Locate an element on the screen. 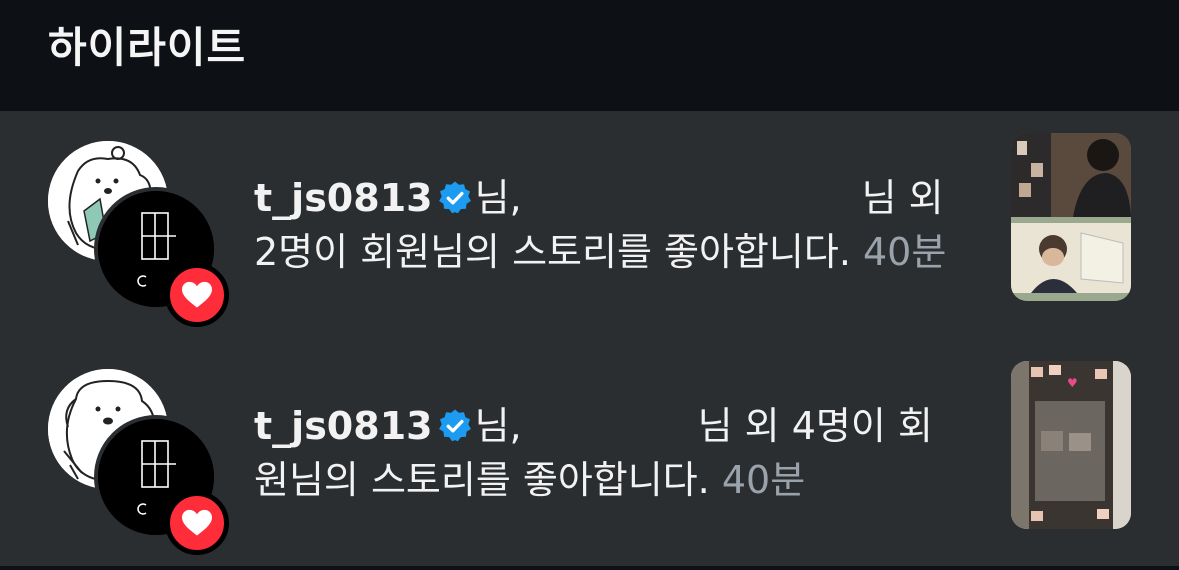 The width and height of the screenshot is (1179, 570). notification-text: t_js0813 님, 님 외 4명이 회 원님의 스토리를 좋아합니다. 40분 is located at coordinates (593, 453).